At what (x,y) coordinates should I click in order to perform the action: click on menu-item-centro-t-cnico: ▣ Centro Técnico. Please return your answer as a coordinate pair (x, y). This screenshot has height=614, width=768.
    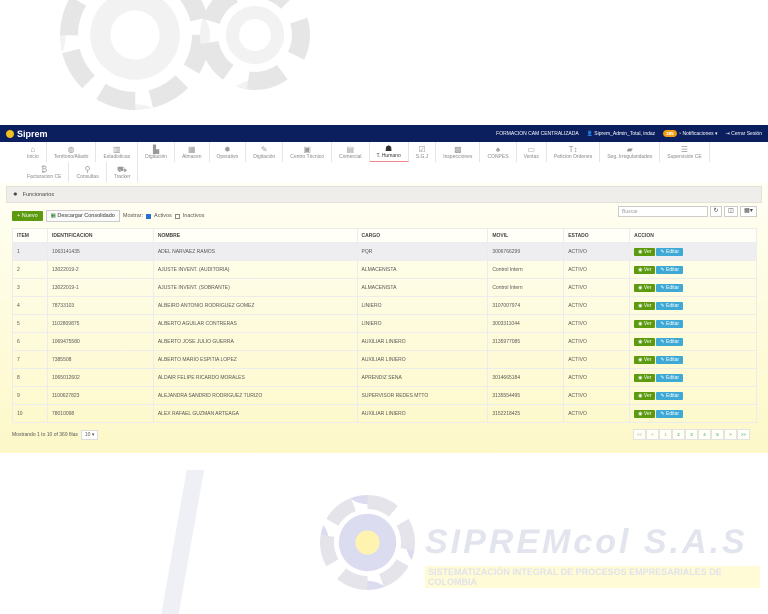
    Looking at the image, I should click on (308, 152).